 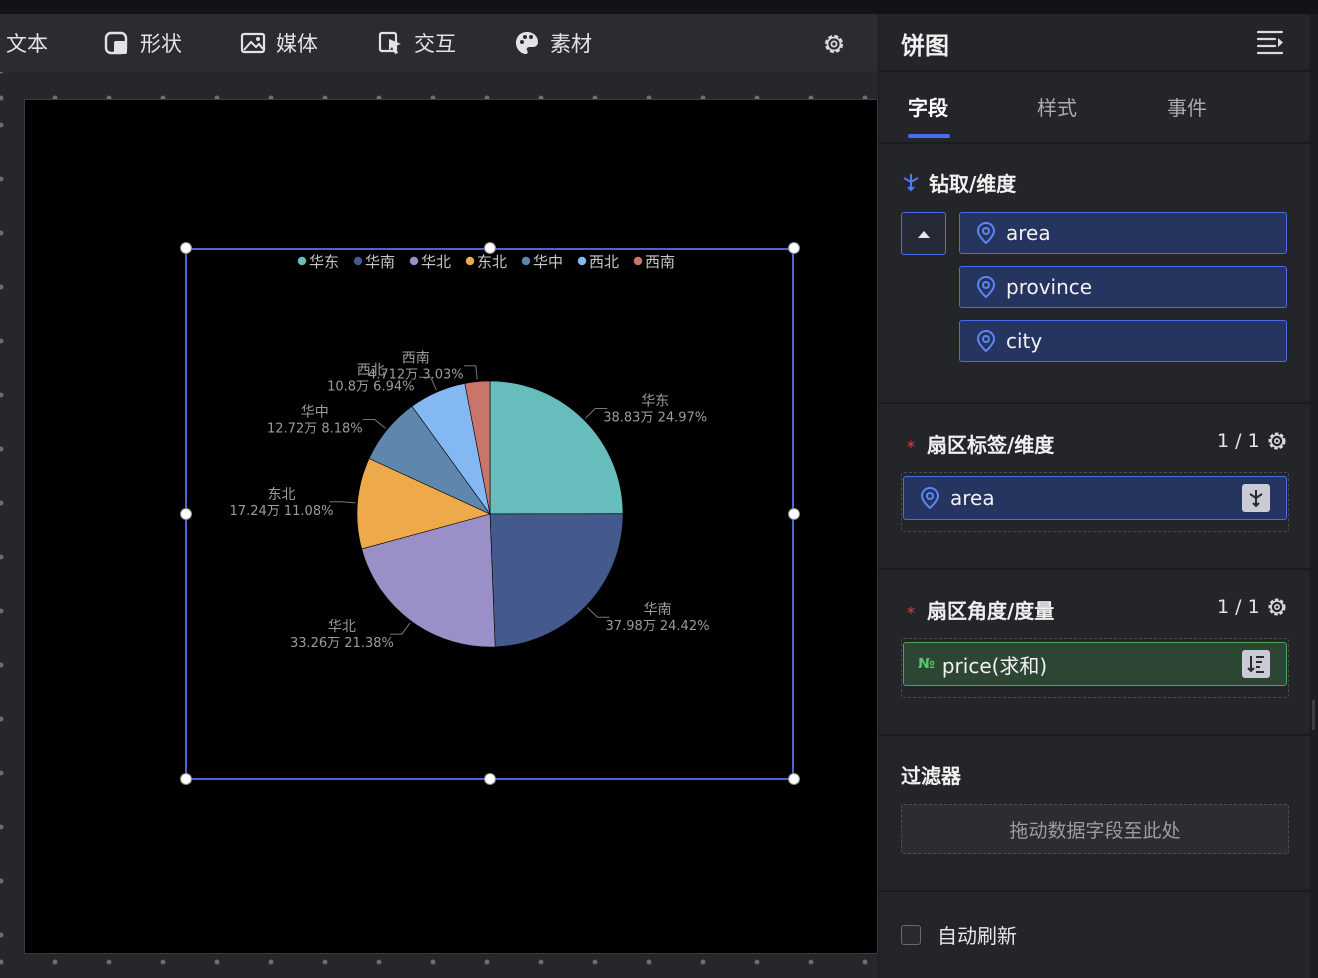 What do you see at coordinates (659, 7) in the screenshot?
I see `top-strip` at bounding box center [659, 7].